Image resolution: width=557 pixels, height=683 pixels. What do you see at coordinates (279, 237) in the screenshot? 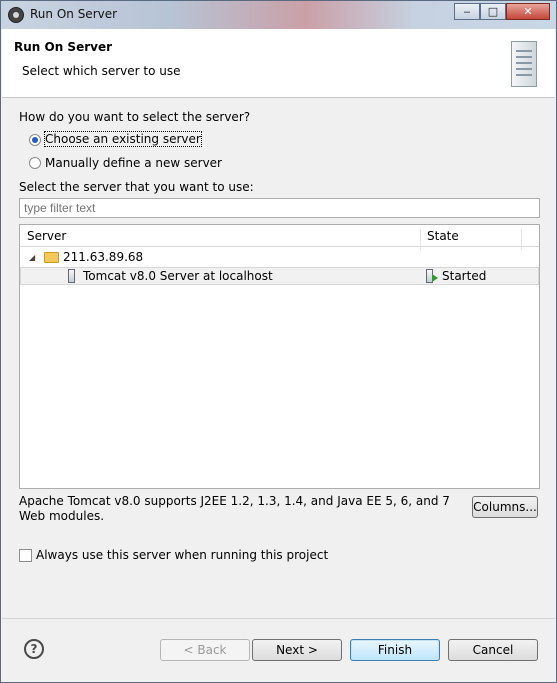
I see `table-header: Server State` at bounding box center [279, 237].